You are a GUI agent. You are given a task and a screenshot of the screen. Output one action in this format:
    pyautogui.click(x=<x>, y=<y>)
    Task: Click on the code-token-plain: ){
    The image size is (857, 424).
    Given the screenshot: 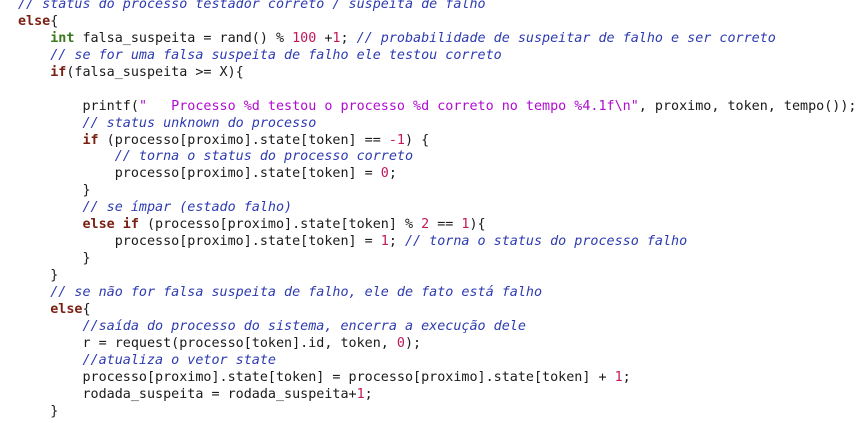 What is the action you would take?
    pyautogui.click(x=477, y=225)
    